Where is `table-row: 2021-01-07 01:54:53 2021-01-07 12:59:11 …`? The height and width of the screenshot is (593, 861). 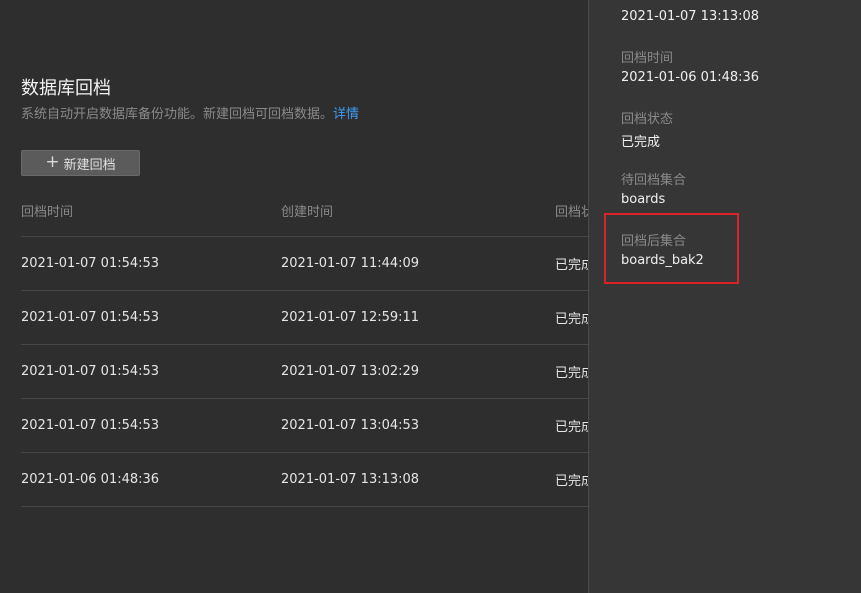 table-row: 2021-01-07 01:54:53 2021-01-07 12:59:11 … is located at coordinates (304, 318).